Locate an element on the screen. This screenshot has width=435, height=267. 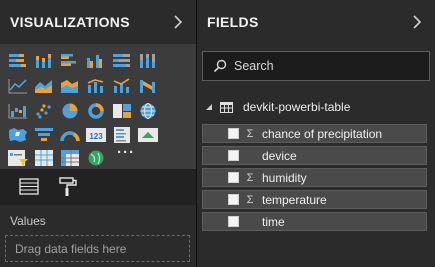
field-label: humidity is located at coordinates (284, 177).